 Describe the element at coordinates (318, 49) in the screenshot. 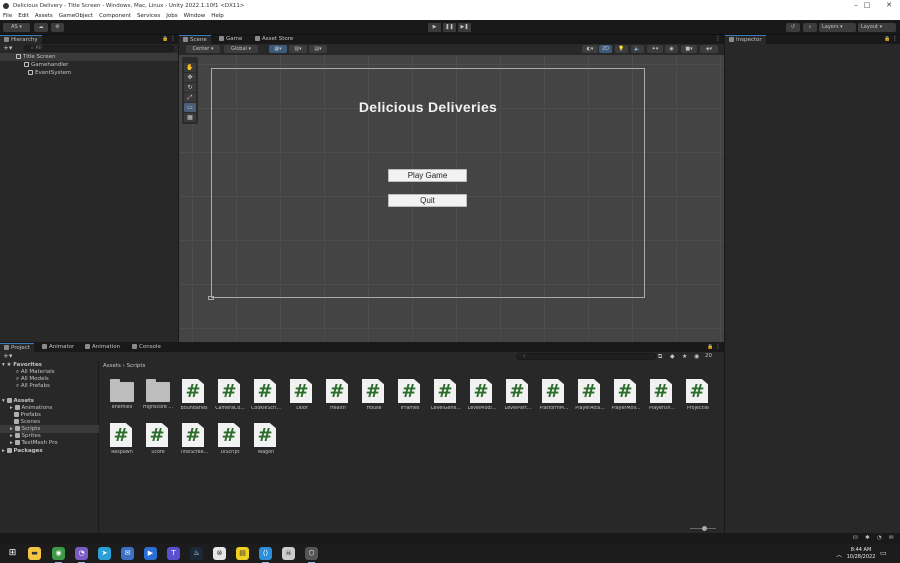

I see `grid-visibility-icon: ▤▾` at that location.